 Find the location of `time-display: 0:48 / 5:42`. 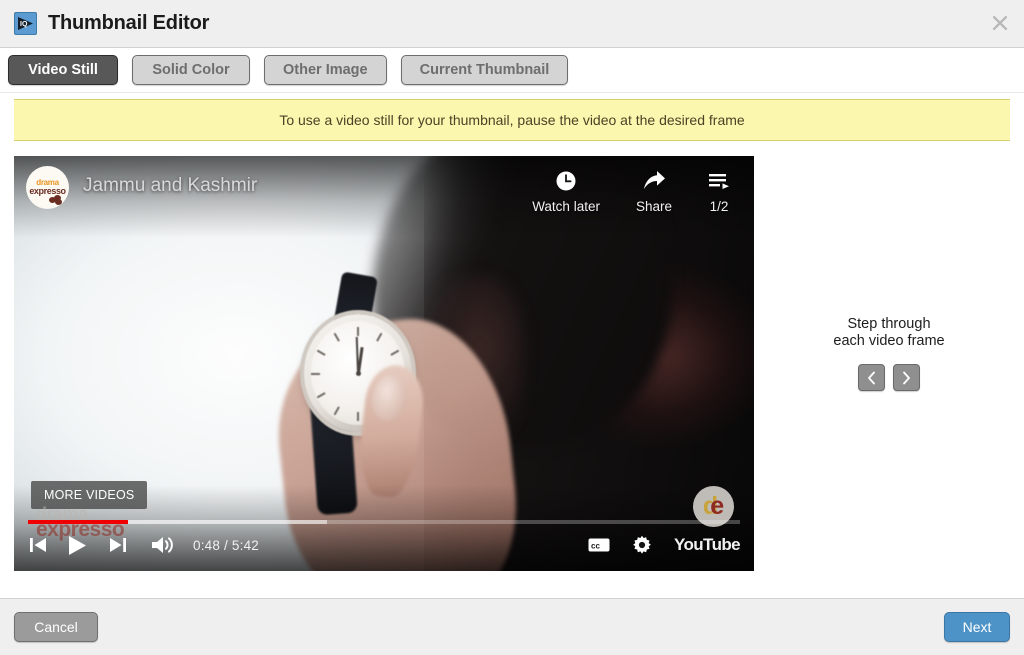

time-display: 0:48 / 5:42 is located at coordinates (226, 545).